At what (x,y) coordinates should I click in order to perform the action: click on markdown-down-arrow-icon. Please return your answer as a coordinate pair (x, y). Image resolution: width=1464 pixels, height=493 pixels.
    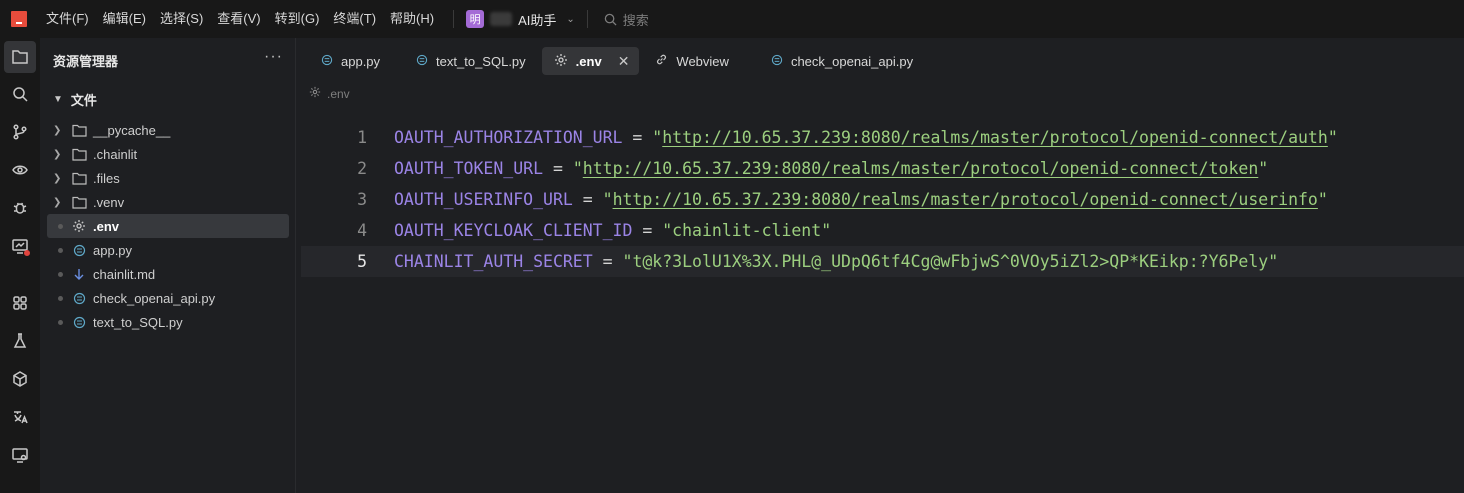
    Looking at the image, I should click on (79, 274).